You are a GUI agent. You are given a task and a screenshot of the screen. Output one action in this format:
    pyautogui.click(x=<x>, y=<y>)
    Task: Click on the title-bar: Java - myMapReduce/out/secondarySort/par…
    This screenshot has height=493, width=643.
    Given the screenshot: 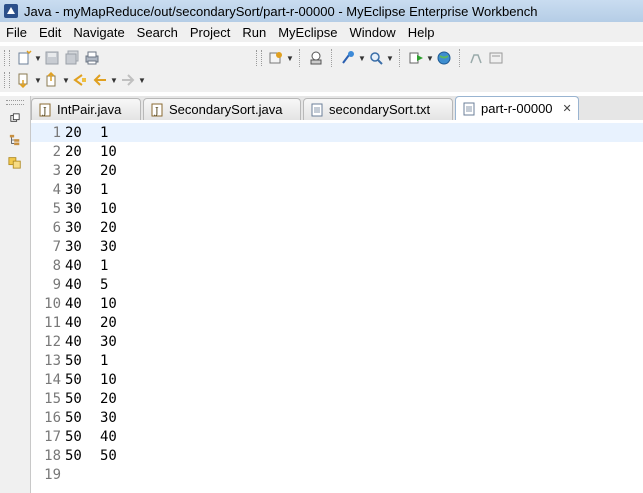 What is the action you would take?
    pyautogui.click(x=321, y=11)
    